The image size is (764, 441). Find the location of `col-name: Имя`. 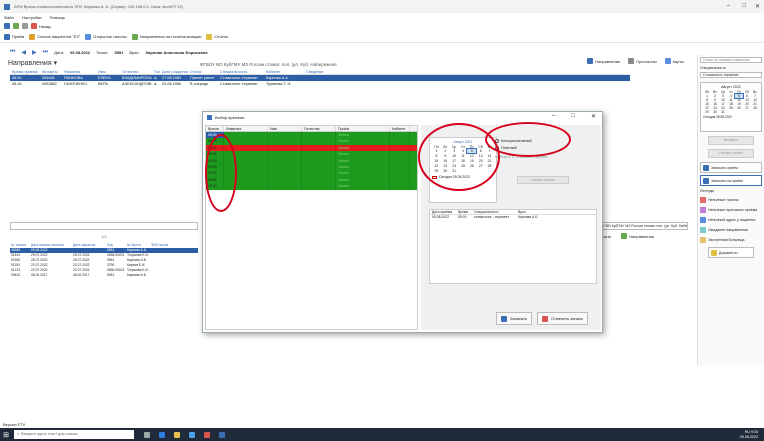

col-name: Имя is located at coordinates (108, 72).